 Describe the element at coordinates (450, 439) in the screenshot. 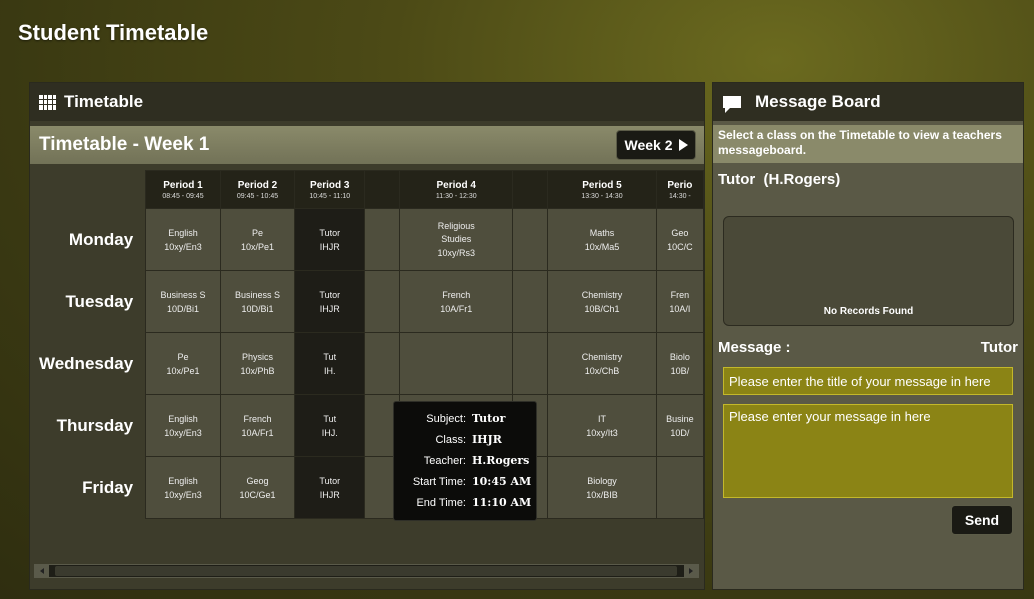

I see `tooltip-class-label: Class:` at that location.